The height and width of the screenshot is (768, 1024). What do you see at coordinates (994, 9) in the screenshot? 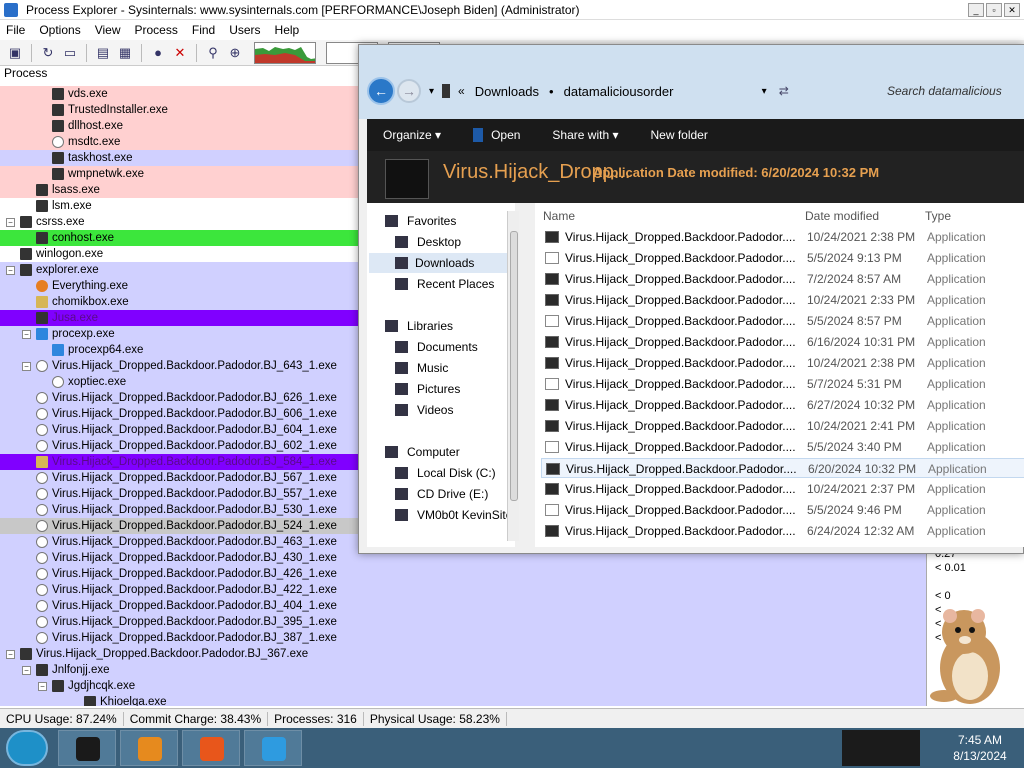
I see `restore-button: ▫` at bounding box center [994, 9].